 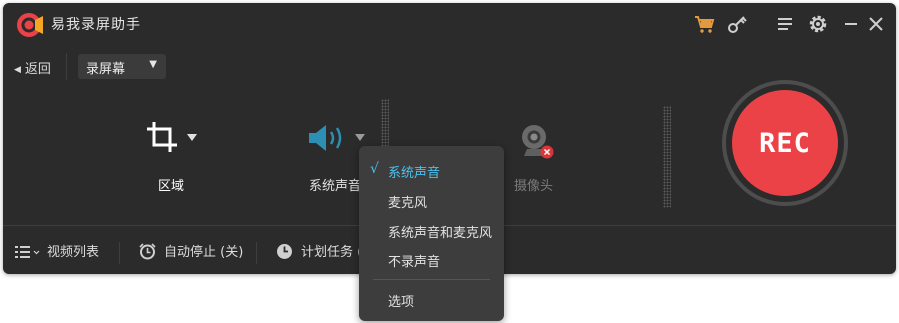 What do you see at coordinates (414, 173) in the screenshot?
I see `menu-item-label: 系统声音` at bounding box center [414, 173].